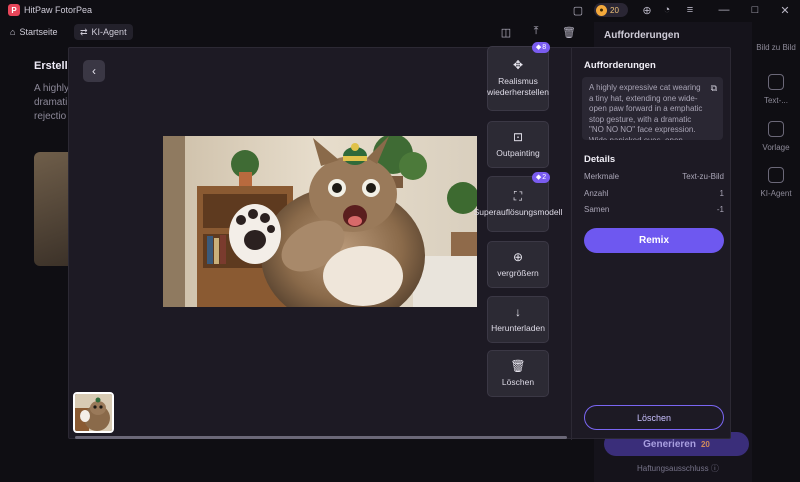 This screenshot has width=800, height=482. I want to click on layout-icon: ◫, so click(506, 32).